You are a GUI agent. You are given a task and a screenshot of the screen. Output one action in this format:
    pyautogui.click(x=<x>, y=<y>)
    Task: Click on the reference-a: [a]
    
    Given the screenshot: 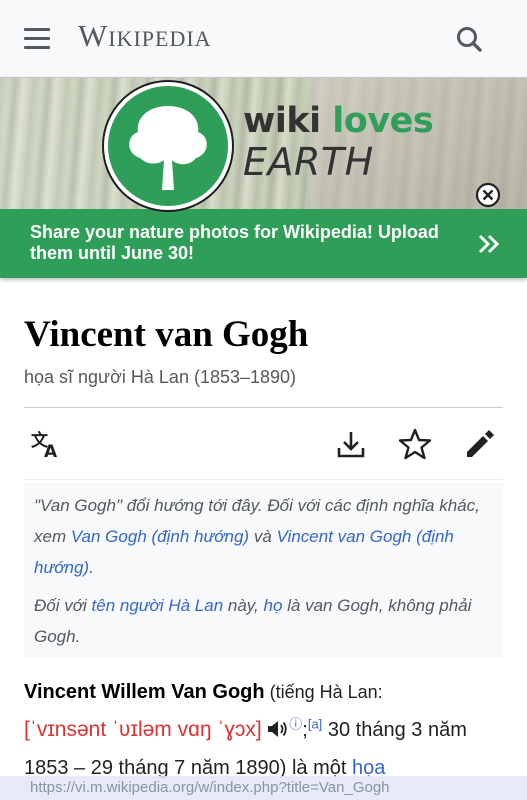 What is the action you would take?
    pyautogui.click(x=315, y=723)
    